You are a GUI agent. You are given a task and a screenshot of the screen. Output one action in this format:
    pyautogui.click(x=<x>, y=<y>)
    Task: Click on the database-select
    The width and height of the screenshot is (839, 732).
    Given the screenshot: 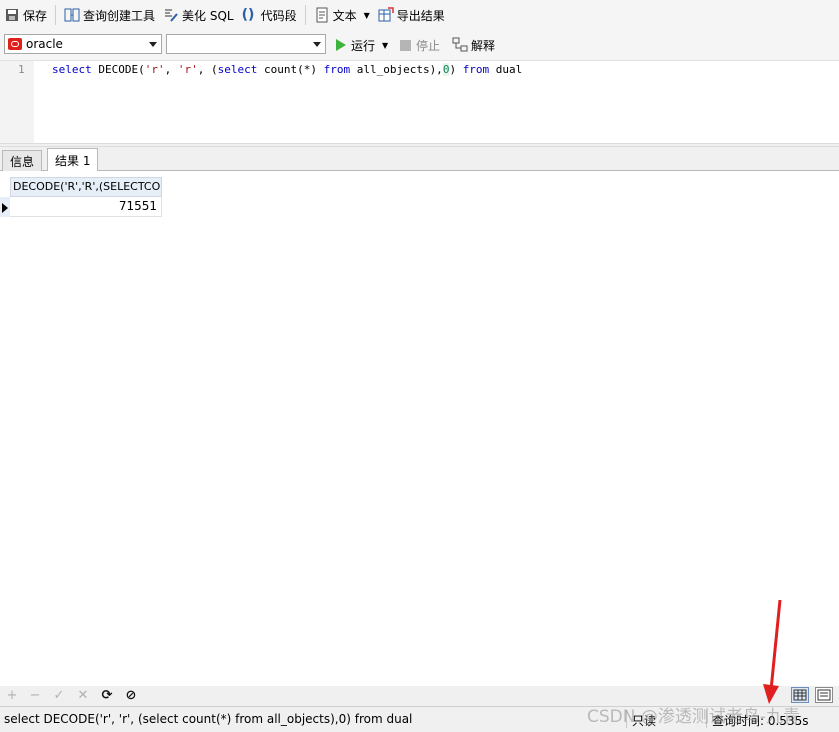 What is the action you would take?
    pyautogui.click(x=246, y=44)
    